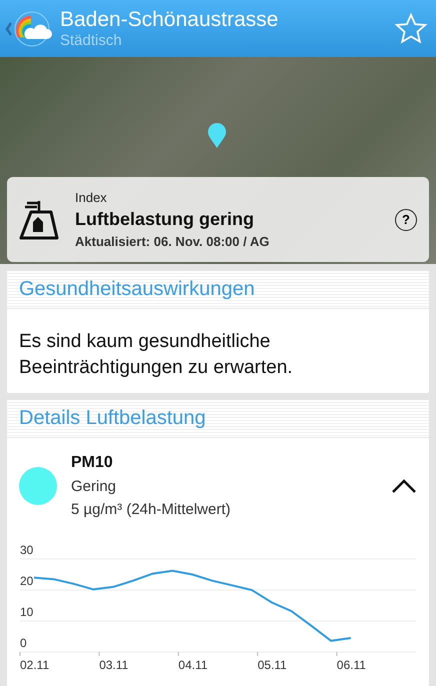 The width and height of the screenshot is (436, 686). Describe the element at coordinates (411, 29) in the screenshot. I see `star-icon` at that location.